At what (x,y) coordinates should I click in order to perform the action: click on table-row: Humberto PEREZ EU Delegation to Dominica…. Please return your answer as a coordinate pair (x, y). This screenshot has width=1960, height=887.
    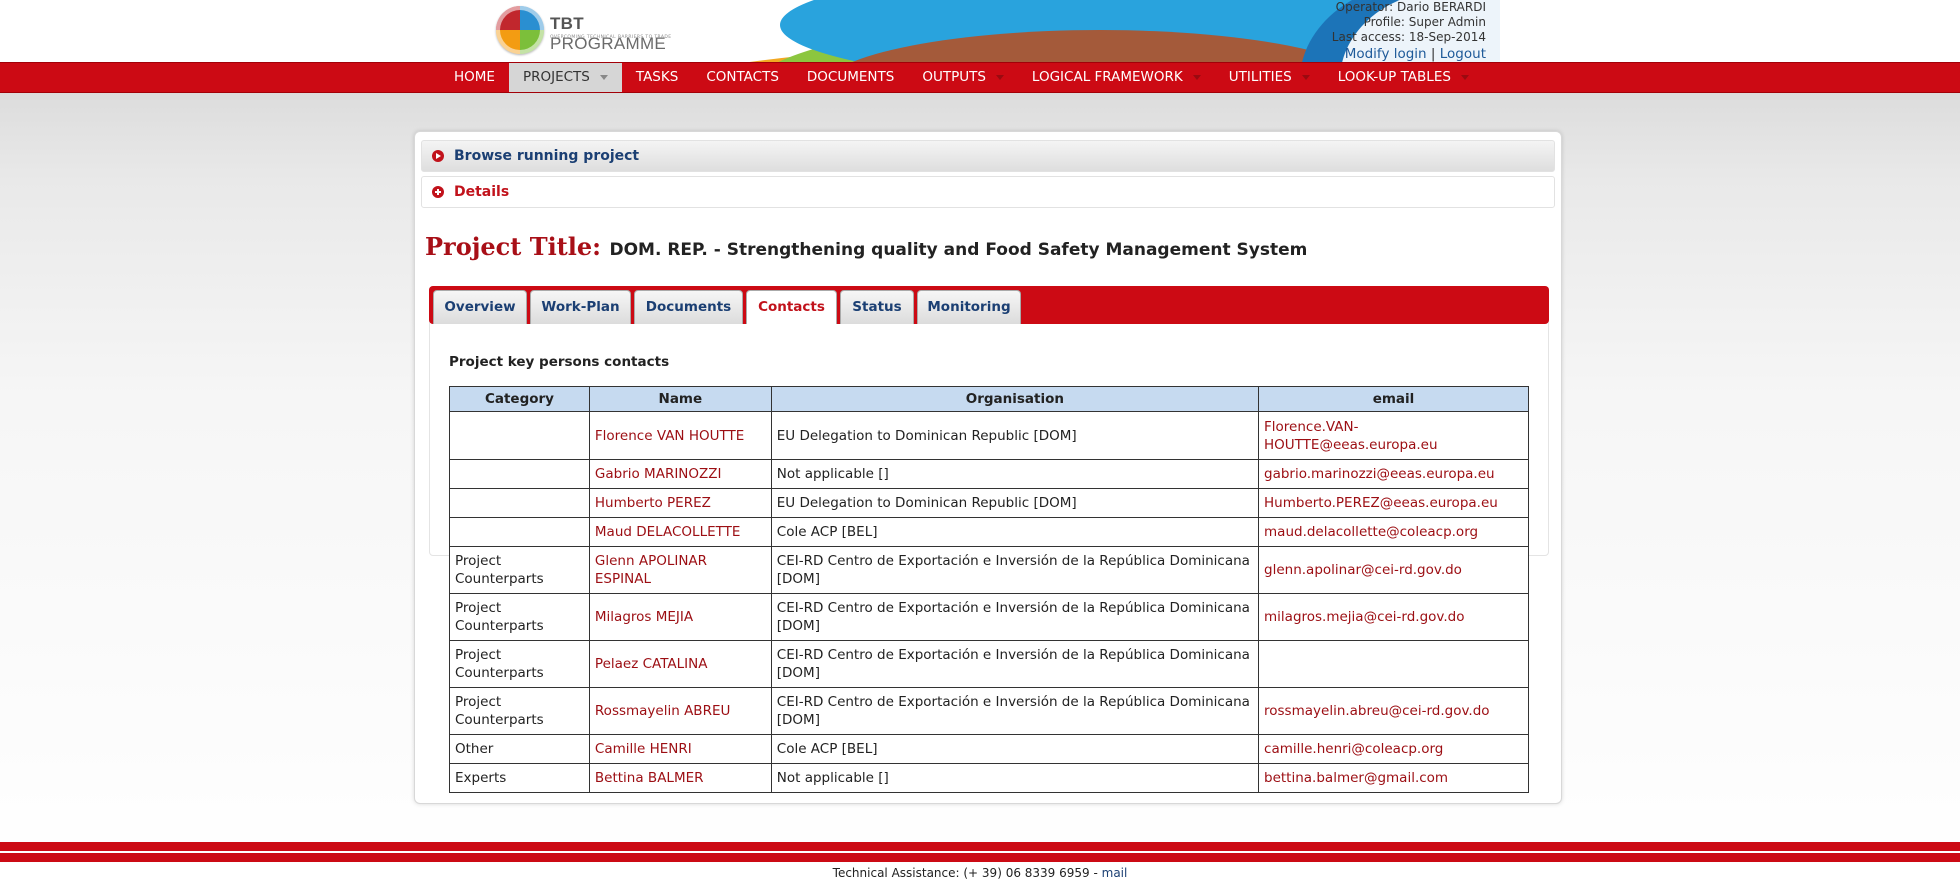
    Looking at the image, I should click on (989, 503).